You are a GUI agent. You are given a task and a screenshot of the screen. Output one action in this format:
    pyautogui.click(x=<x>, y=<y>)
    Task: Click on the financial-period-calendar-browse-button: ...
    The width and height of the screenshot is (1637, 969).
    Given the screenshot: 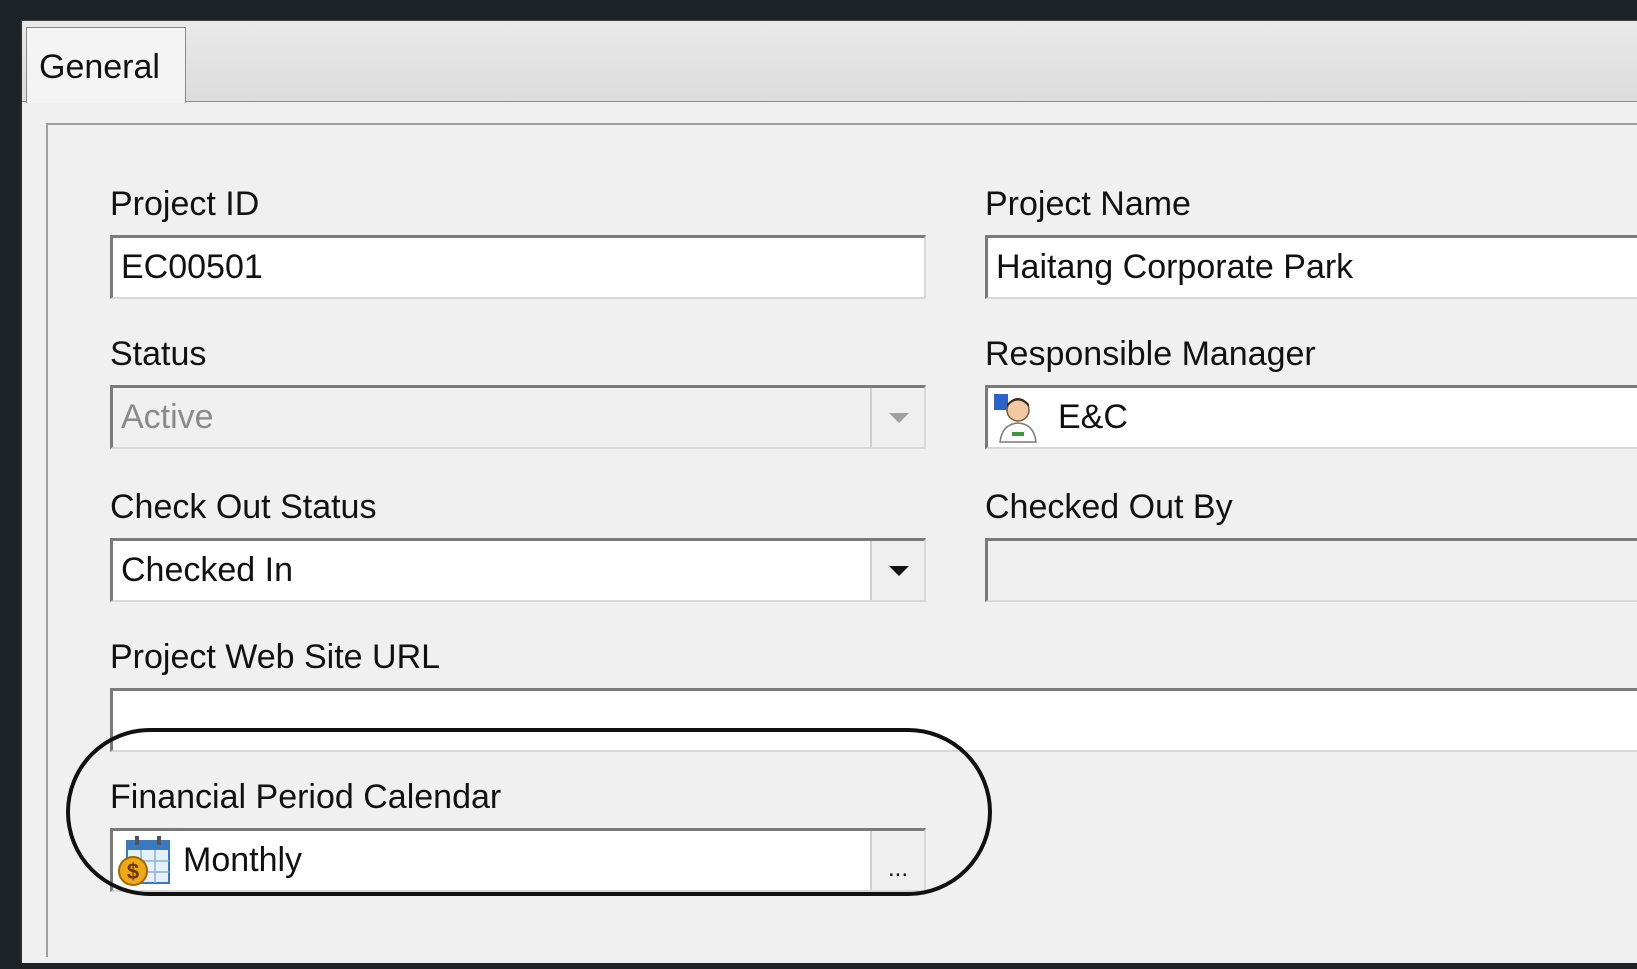 What is the action you would take?
    pyautogui.click(x=897, y=860)
    